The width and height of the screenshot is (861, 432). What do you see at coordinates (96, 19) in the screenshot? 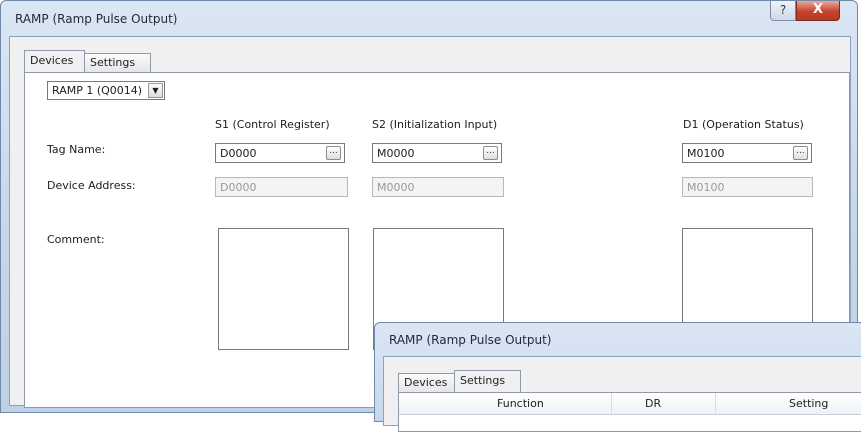
I see `window-title: RAMP (Ramp Pulse Output)` at bounding box center [96, 19].